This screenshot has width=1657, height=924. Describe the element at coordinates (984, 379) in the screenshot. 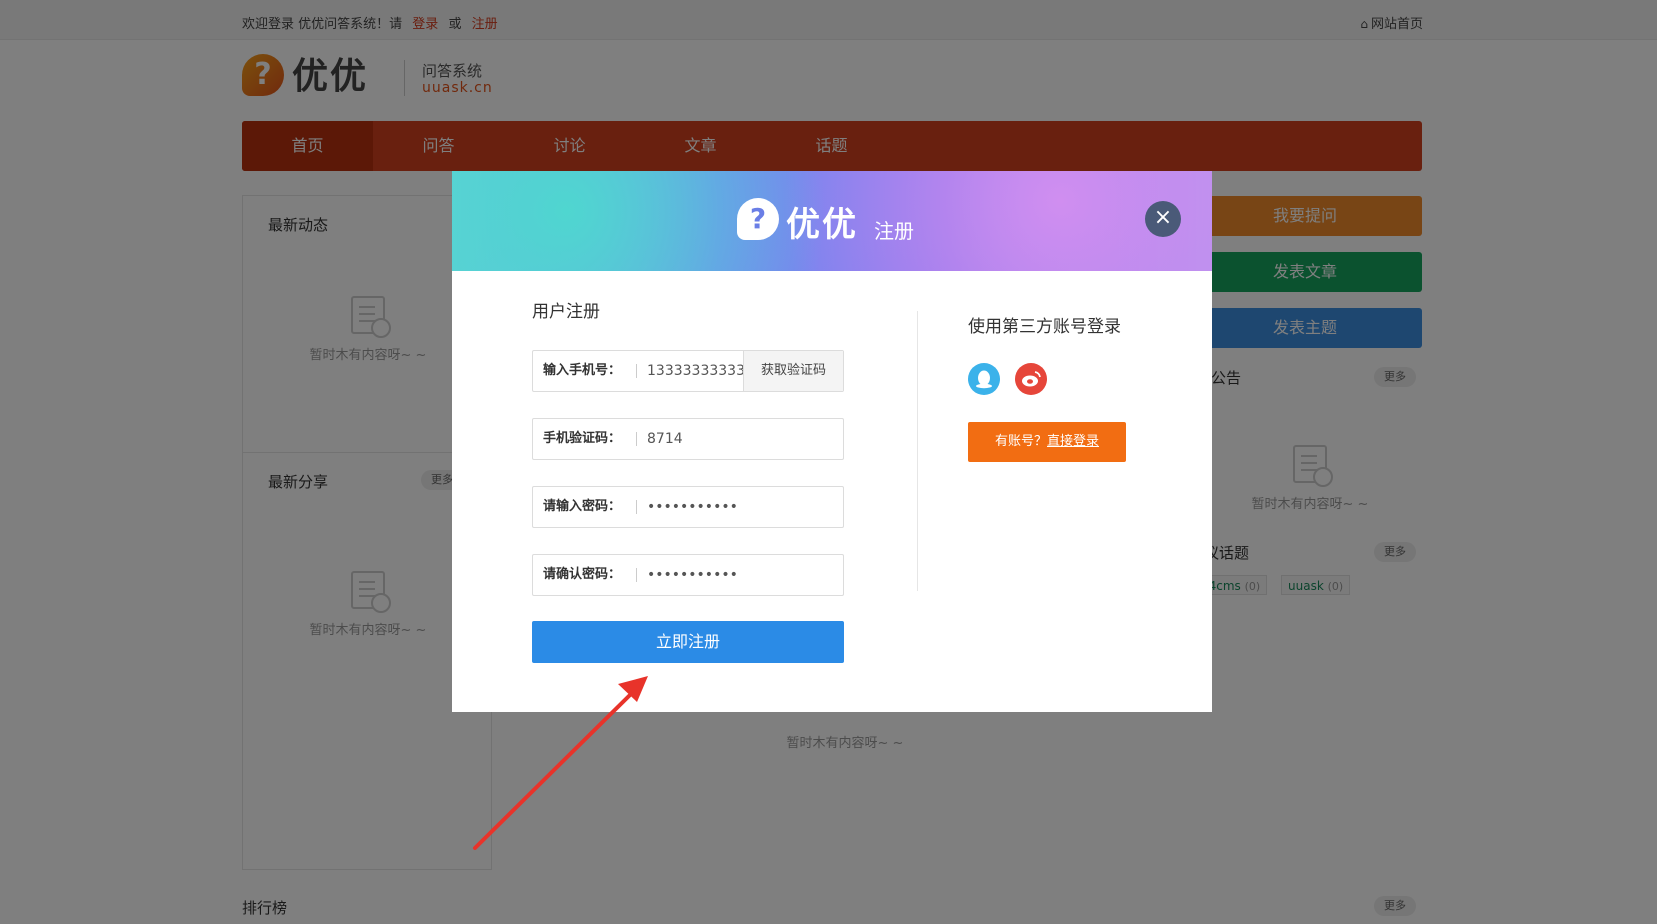

I see `qq-login-icon` at that location.